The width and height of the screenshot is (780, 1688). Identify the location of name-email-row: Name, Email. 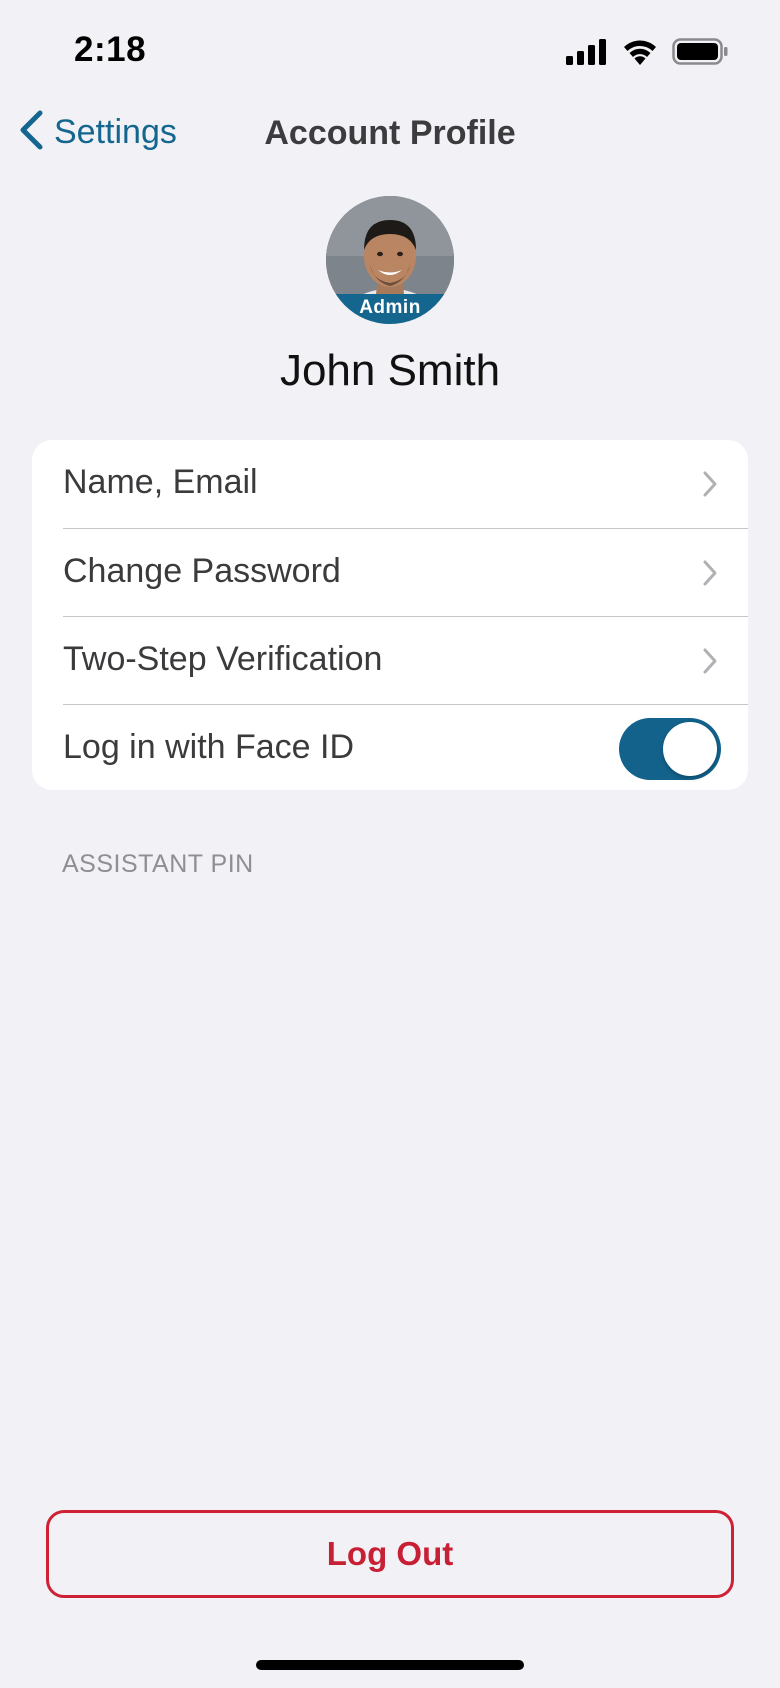
(390, 484).